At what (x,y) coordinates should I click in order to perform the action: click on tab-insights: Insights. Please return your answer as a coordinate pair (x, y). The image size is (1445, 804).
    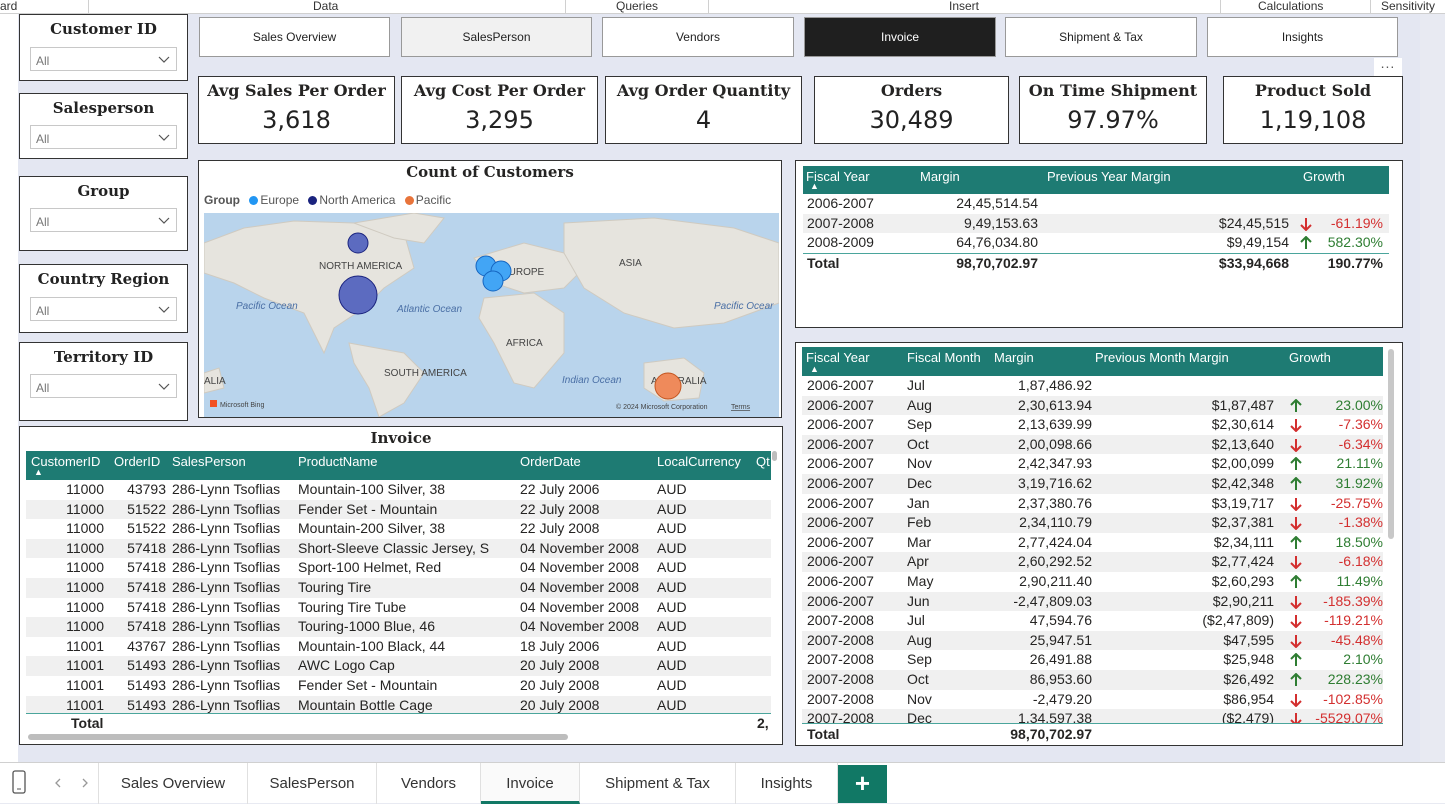
    Looking at the image, I should click on (787, 783).